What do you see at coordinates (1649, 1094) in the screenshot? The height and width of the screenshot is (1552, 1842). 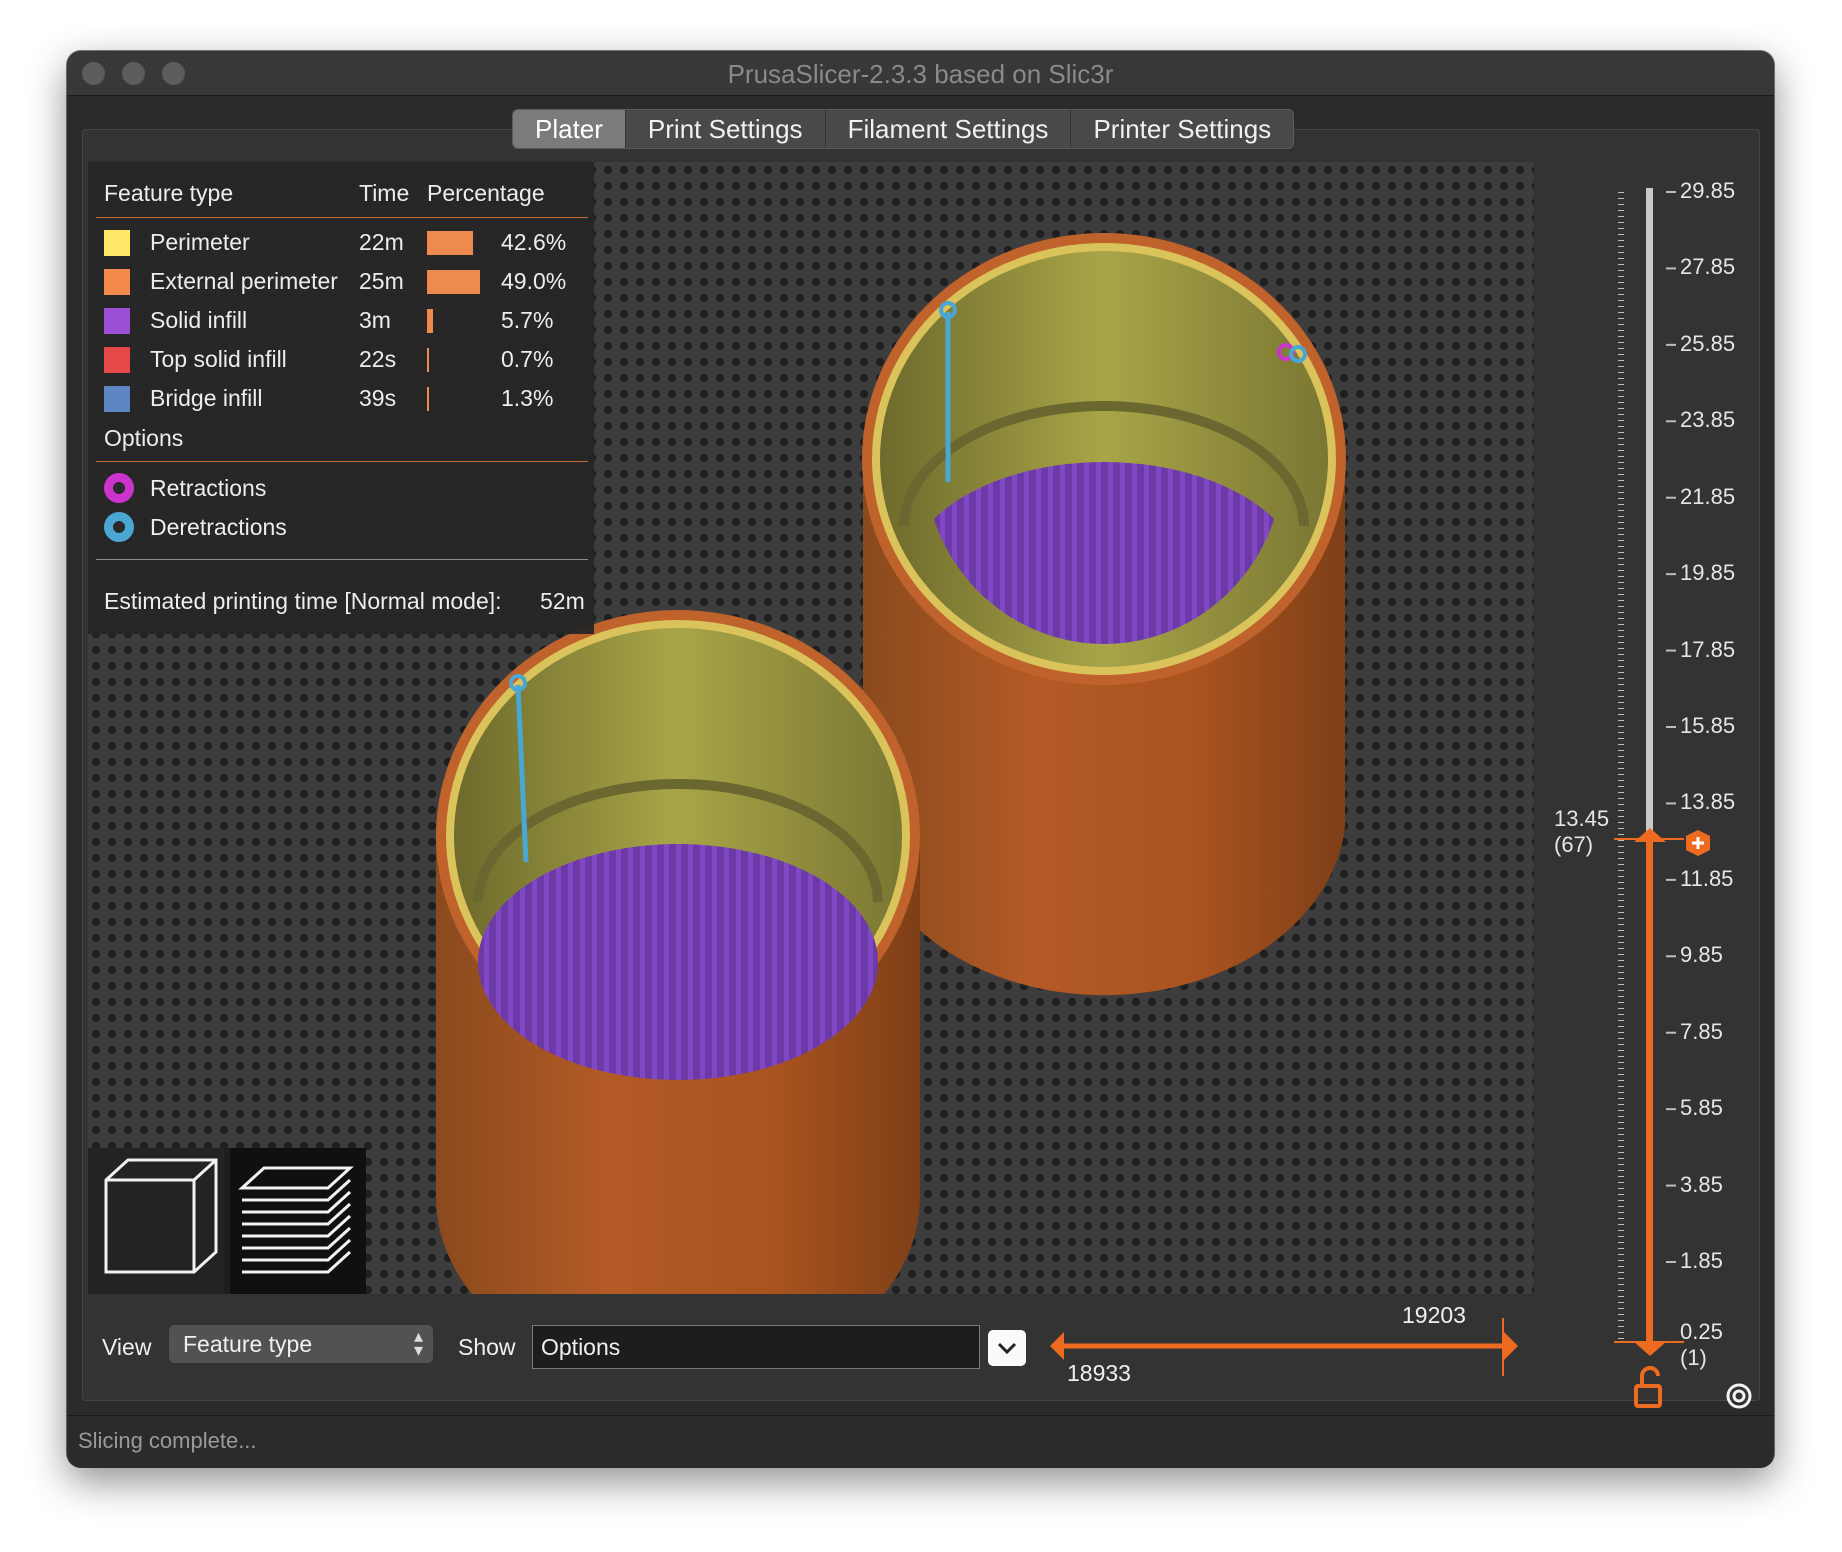 I see `layer-slider-selected-range` at bounding box center [1649, 1094].